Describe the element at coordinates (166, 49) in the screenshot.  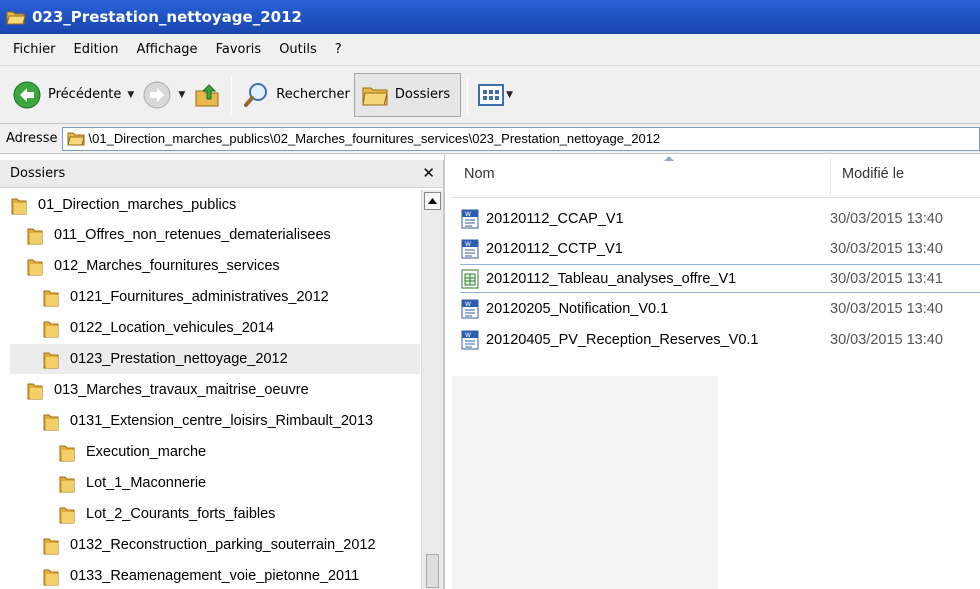
I see `menu-affichage: Affichage` at that location.